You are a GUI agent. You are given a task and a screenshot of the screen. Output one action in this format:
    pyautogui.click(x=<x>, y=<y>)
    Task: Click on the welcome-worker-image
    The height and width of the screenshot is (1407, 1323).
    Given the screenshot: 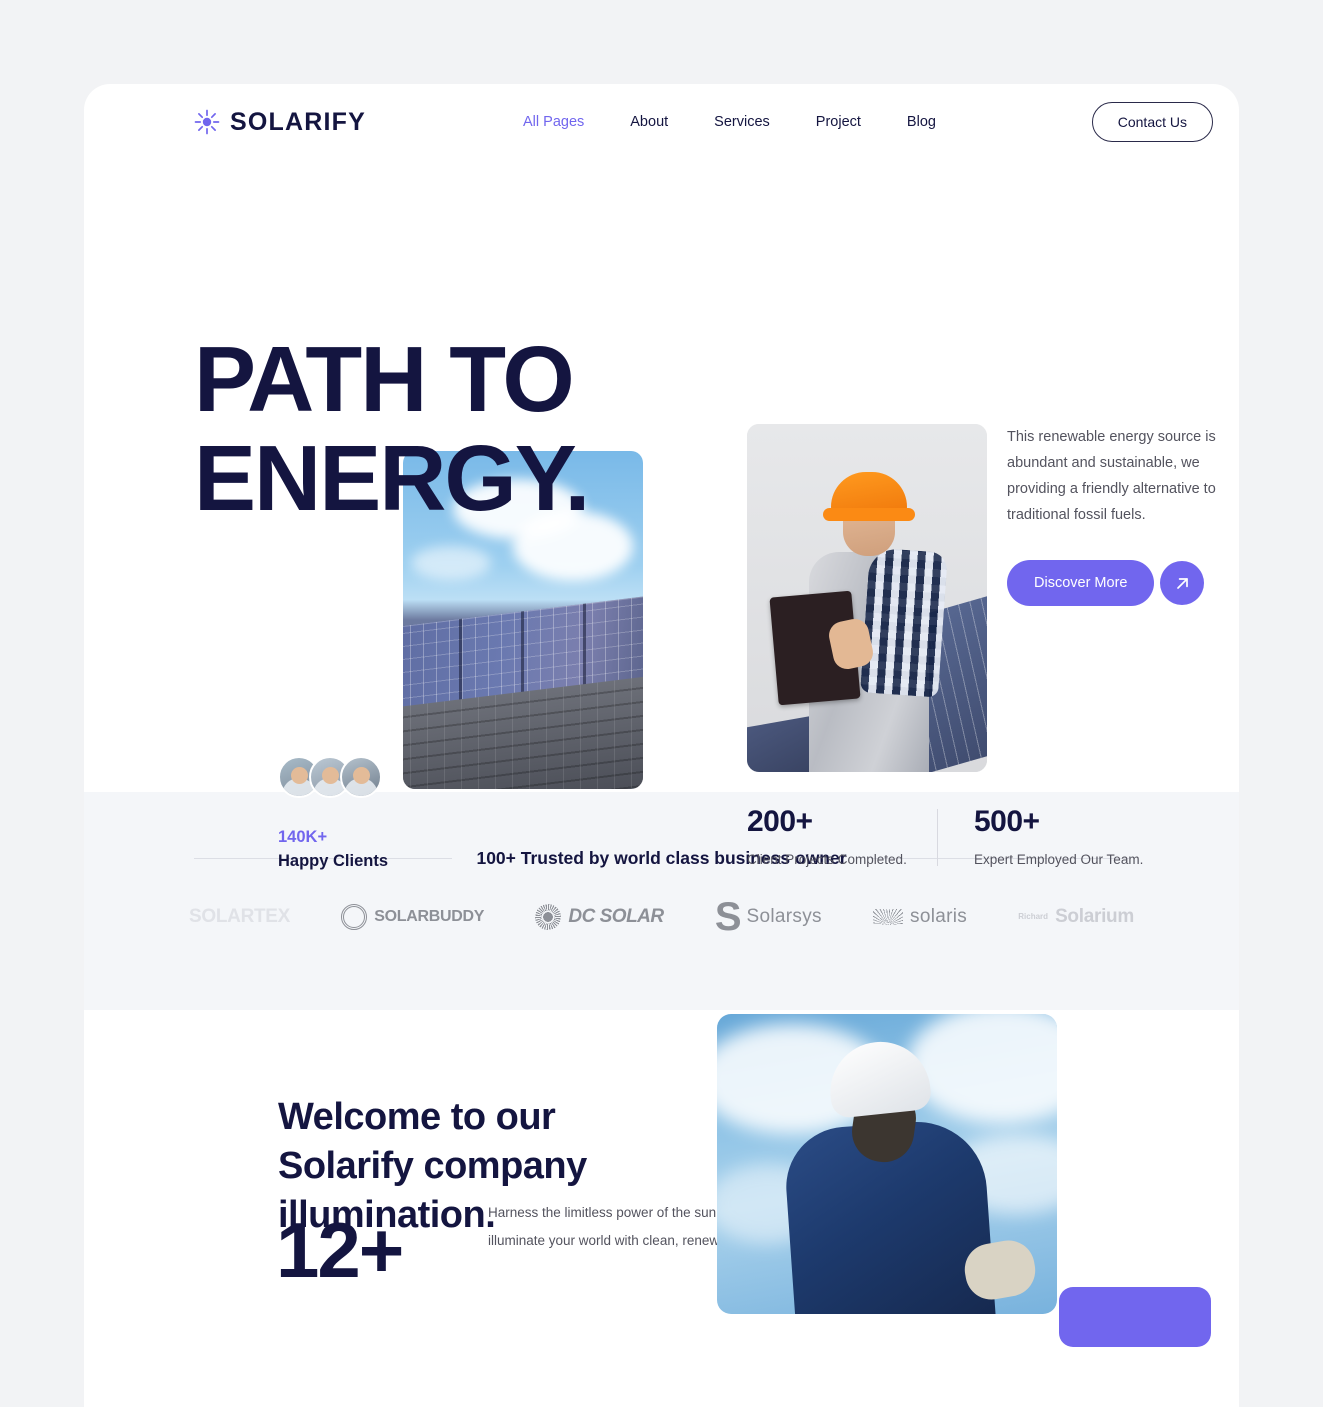 What is the action you would take?
    pyautogui.click(x=887, y=1164)
    